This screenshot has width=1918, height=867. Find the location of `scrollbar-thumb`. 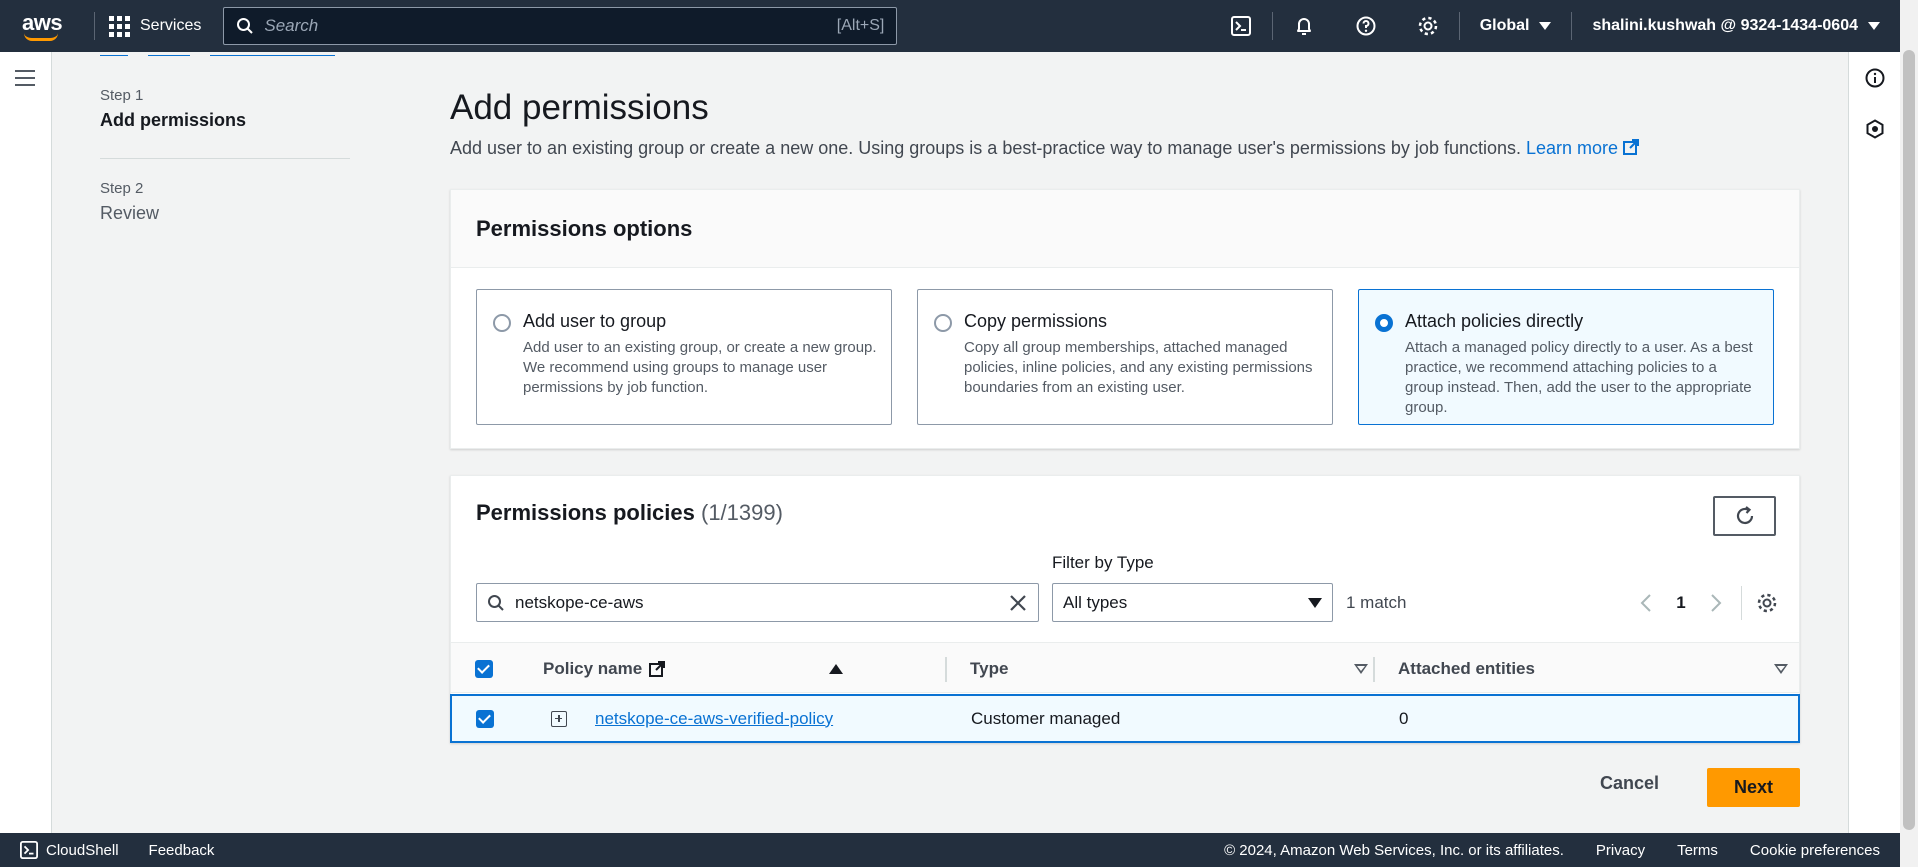

scrollbar-thumb is located at coordinates (1909, 440).